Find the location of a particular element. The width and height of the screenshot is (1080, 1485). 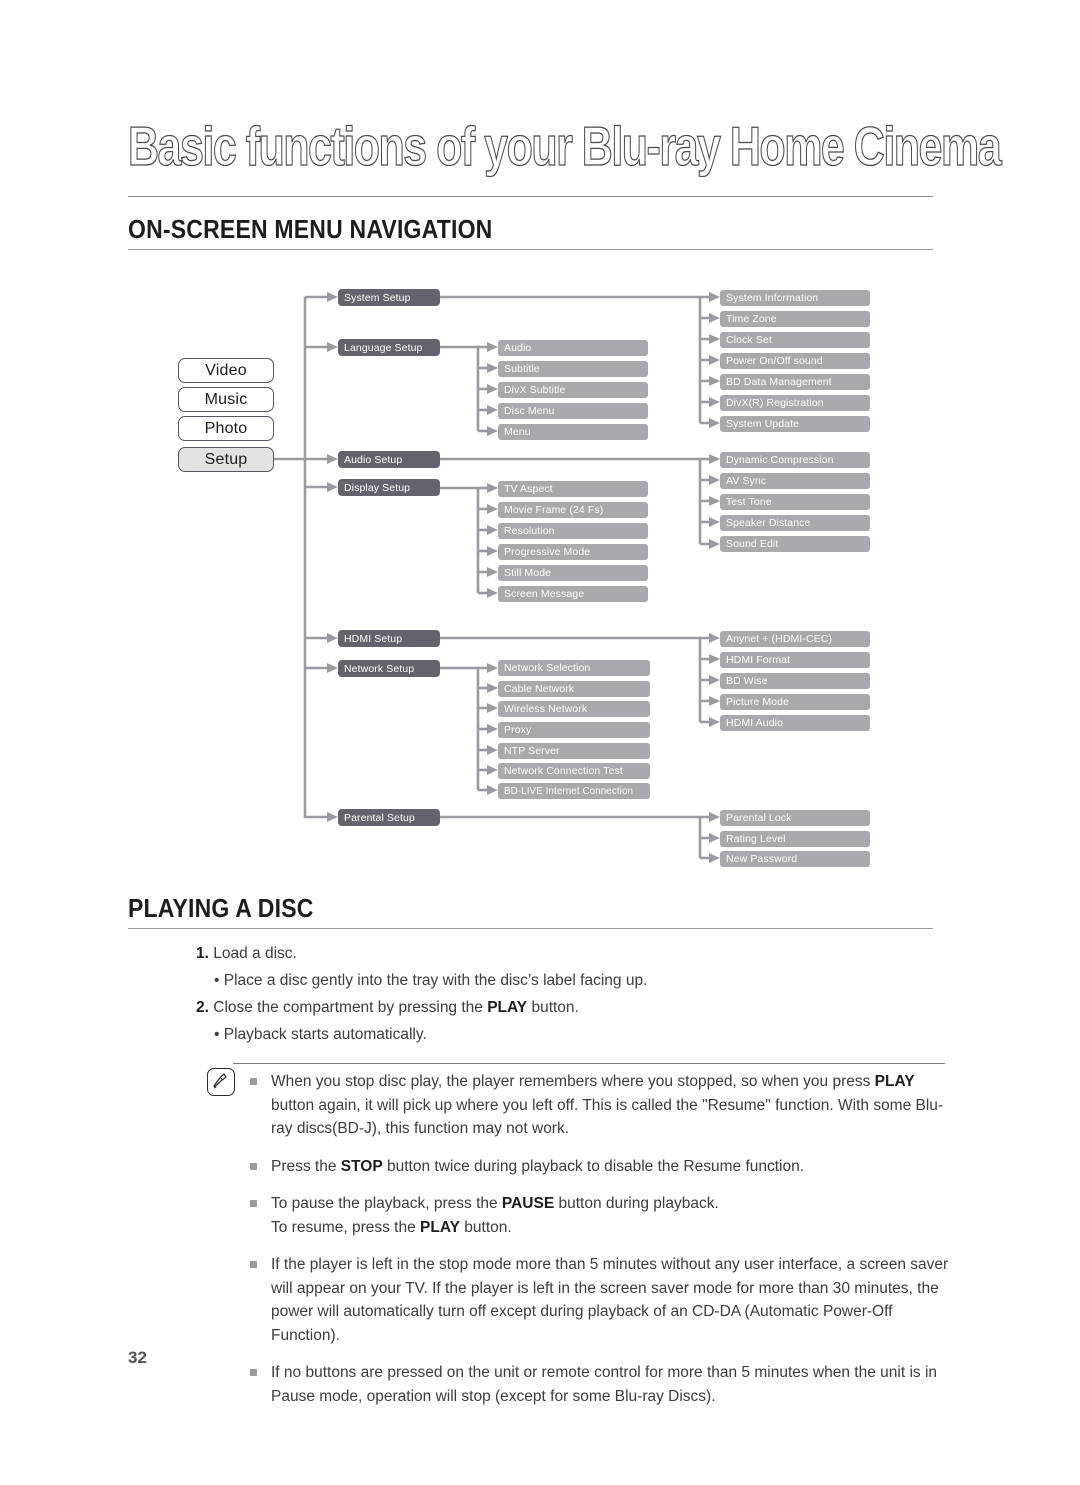

left-menu-item-music: Music is located at coordinates (226, 399).